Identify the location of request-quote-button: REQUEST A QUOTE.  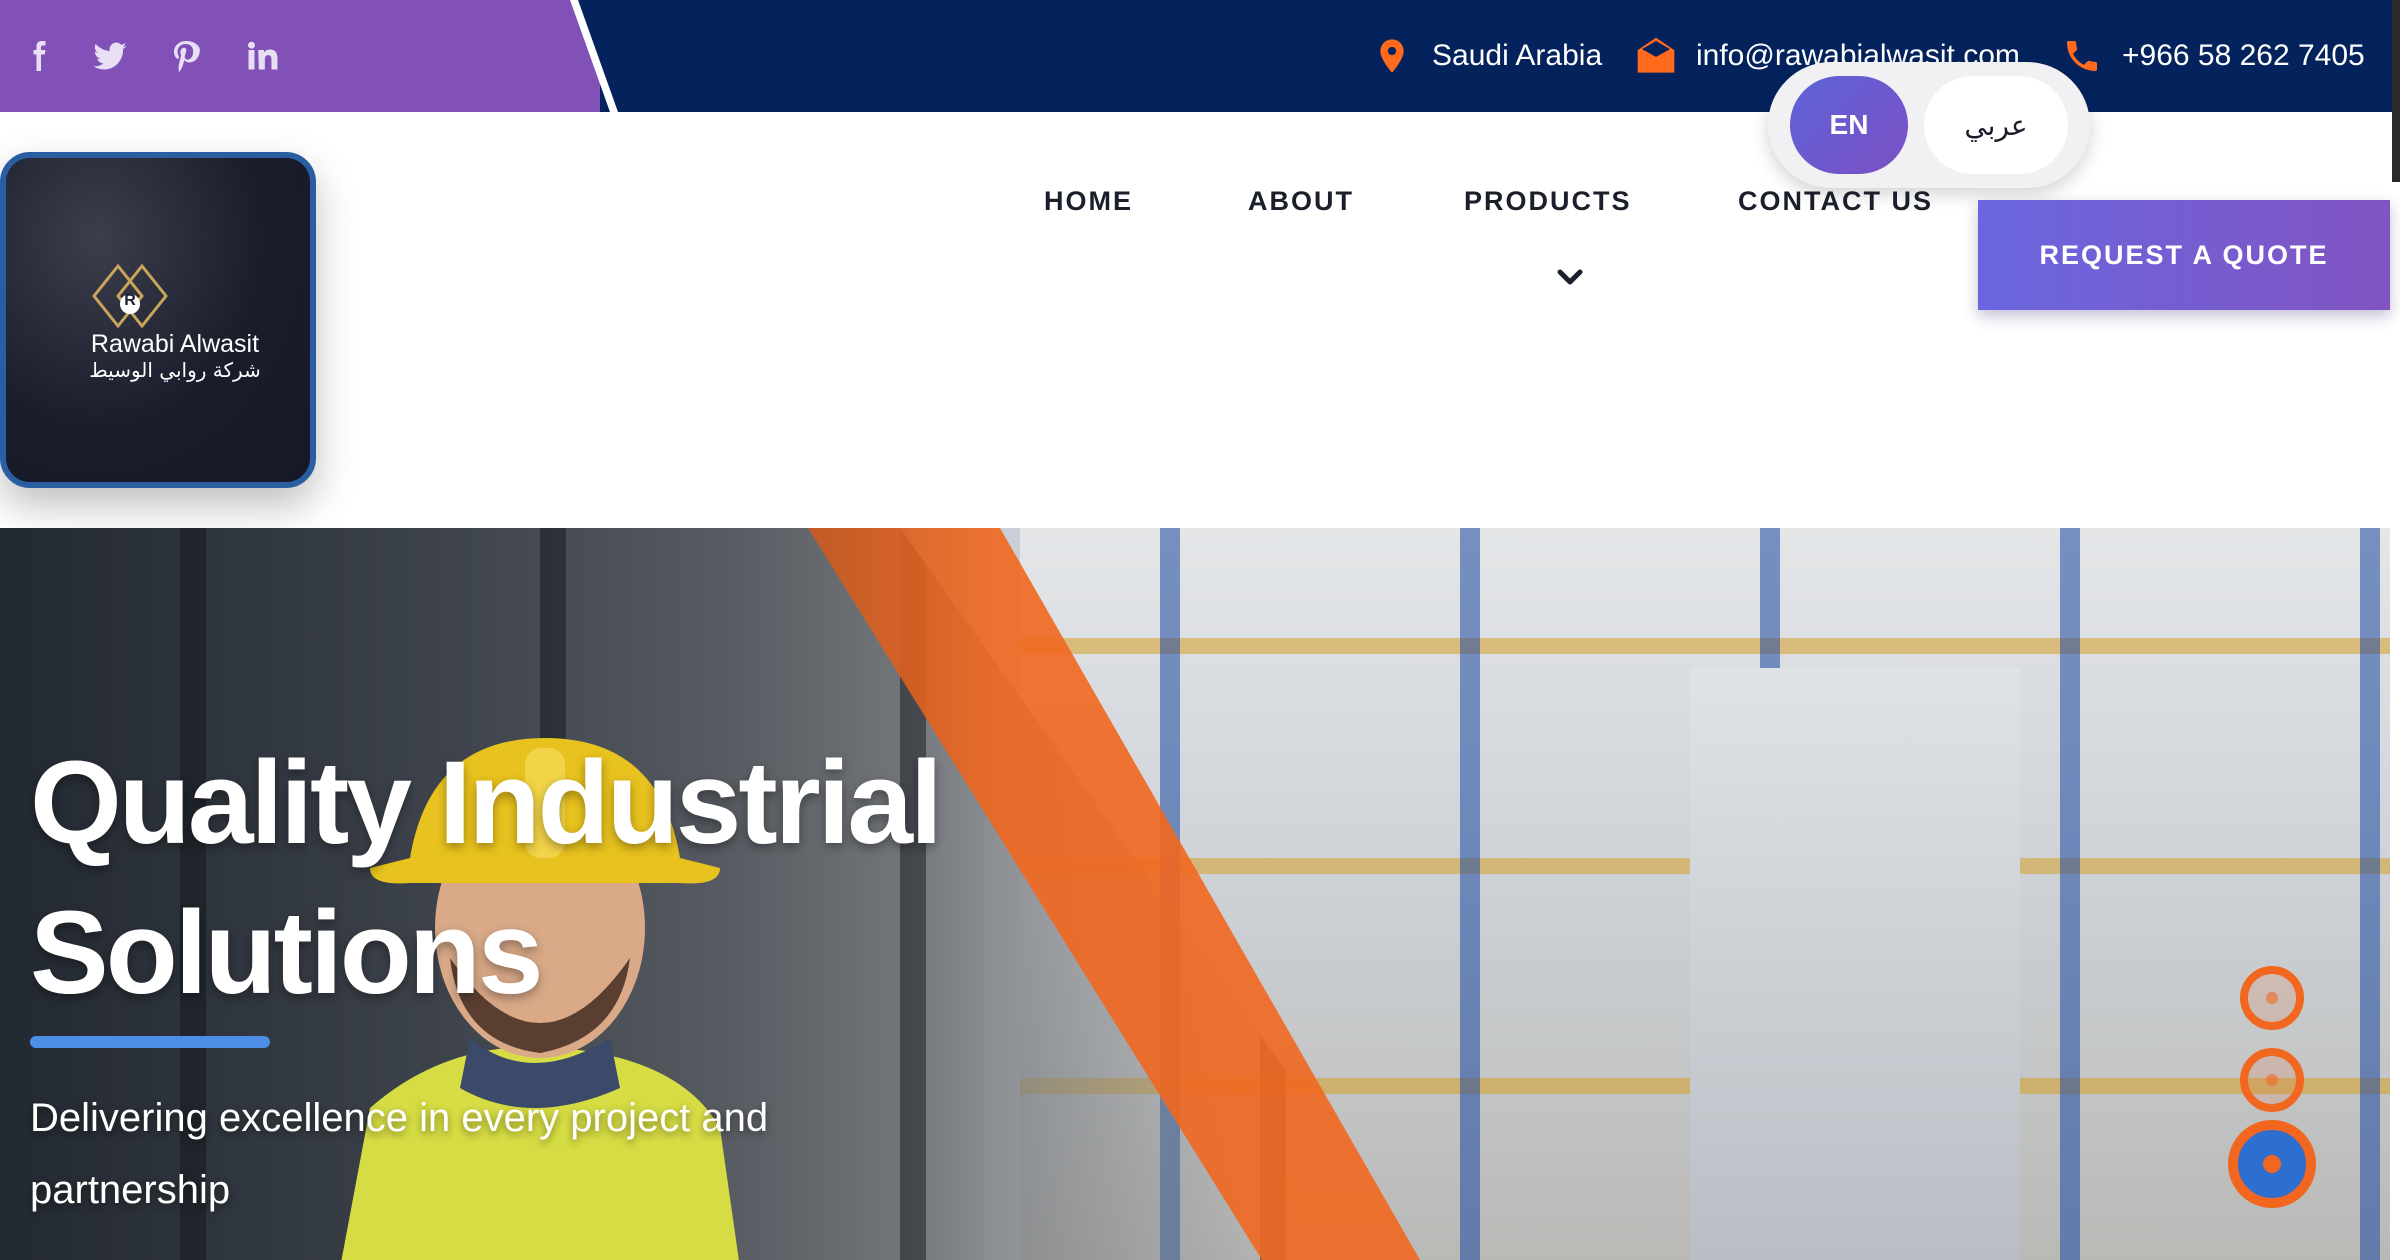
(2184, 255).